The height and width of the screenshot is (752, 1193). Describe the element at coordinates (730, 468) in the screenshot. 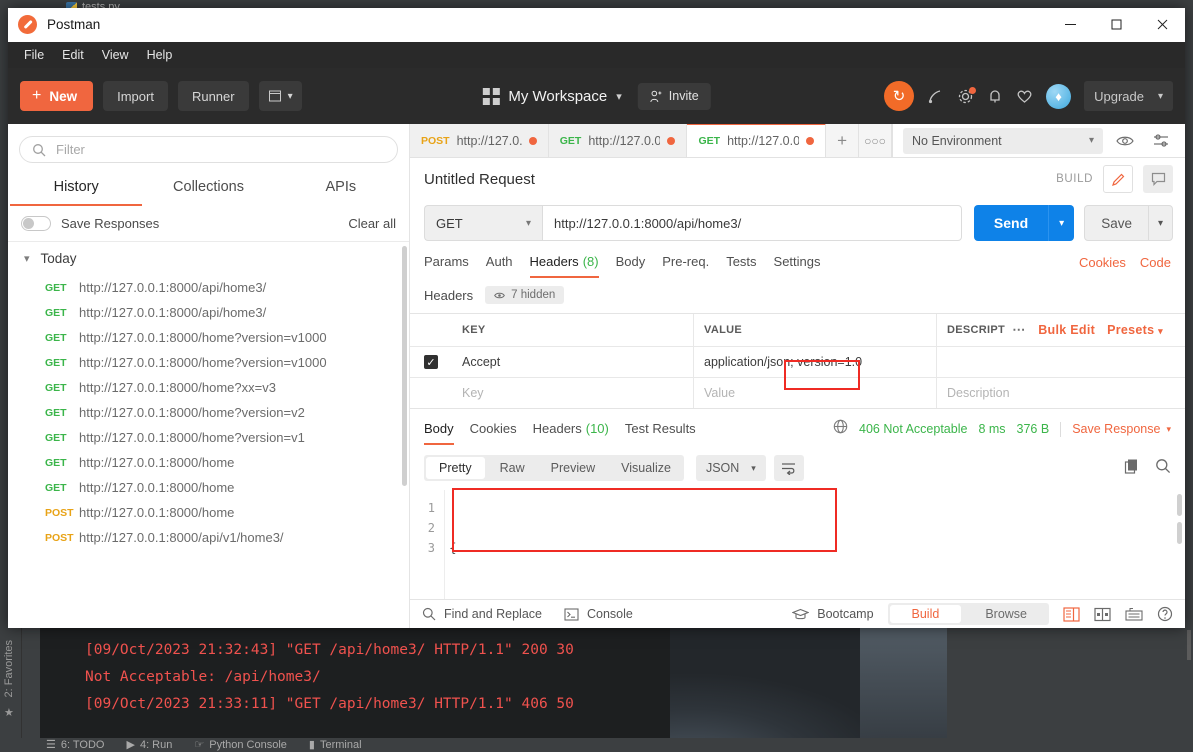

I see `format-selector: JSON ▾` at that location.